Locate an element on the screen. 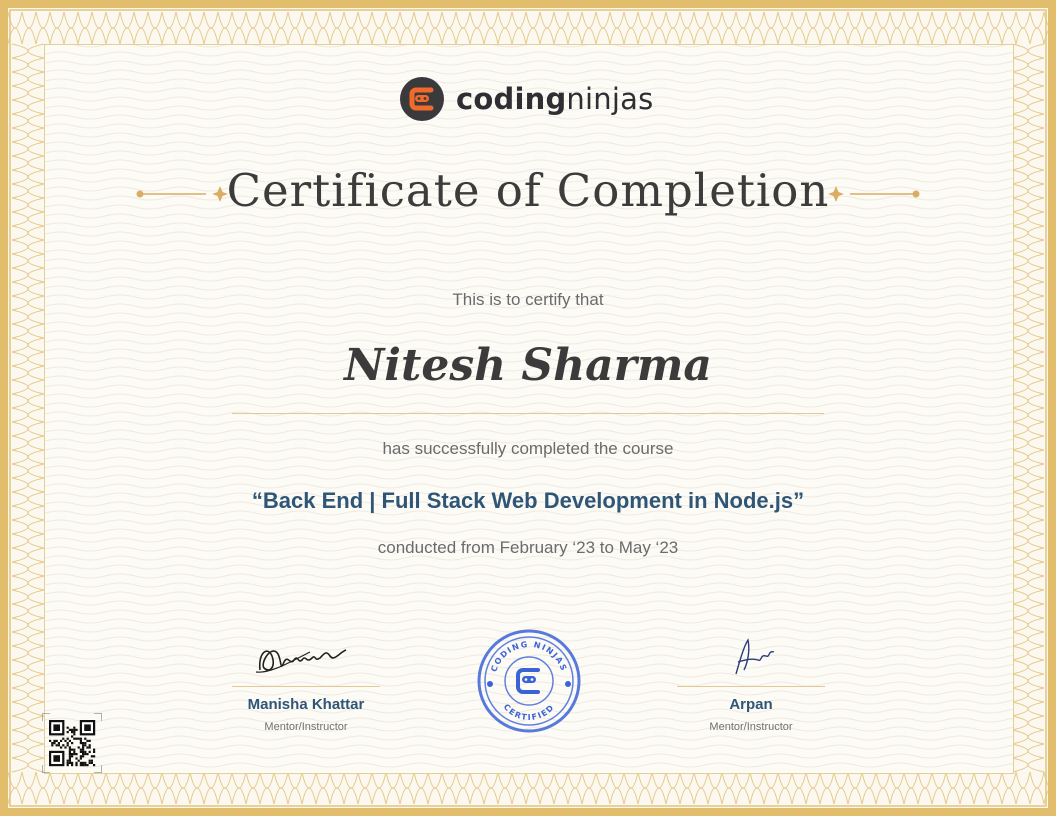 This screenshot has width=1056, height=816. signatory-left-name: Manisha Khattar is located at coordinates (306, 704).